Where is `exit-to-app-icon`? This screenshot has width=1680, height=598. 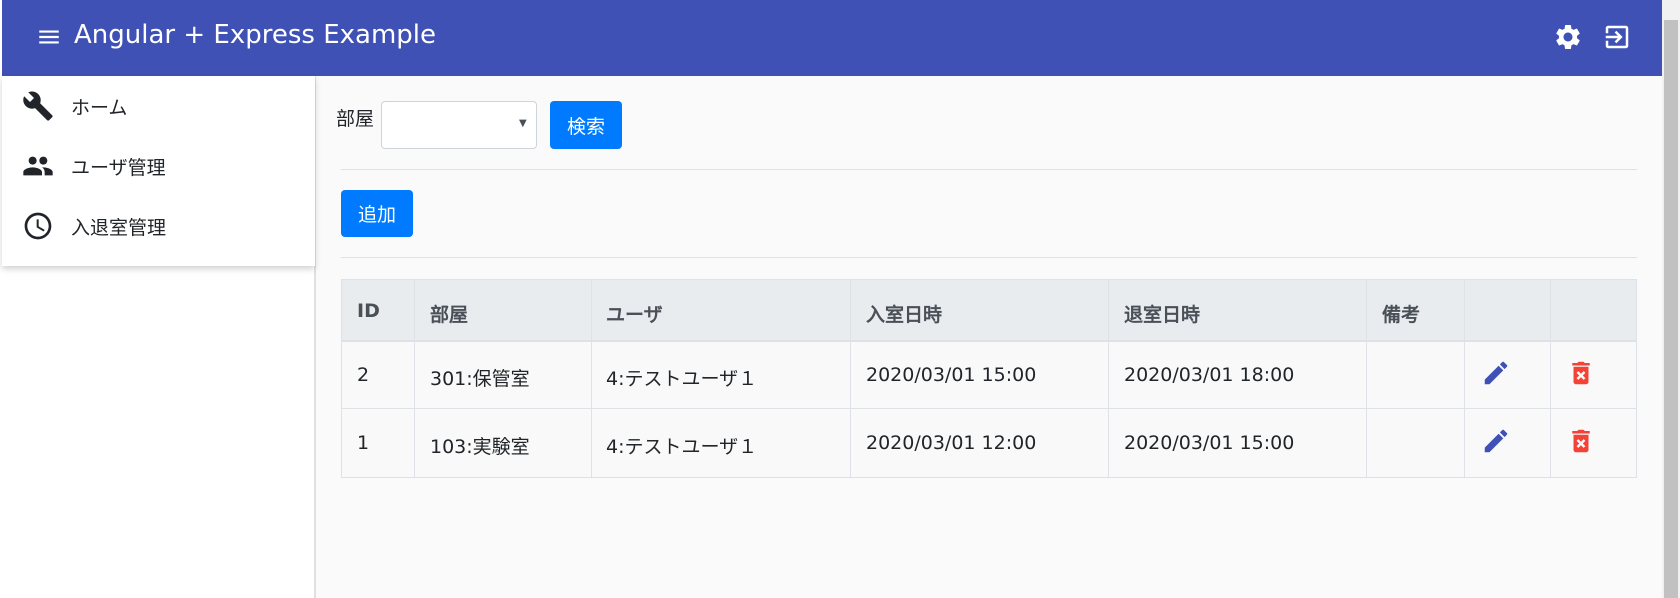
exit-to-app-icon is located at coordinates (1617, 37).